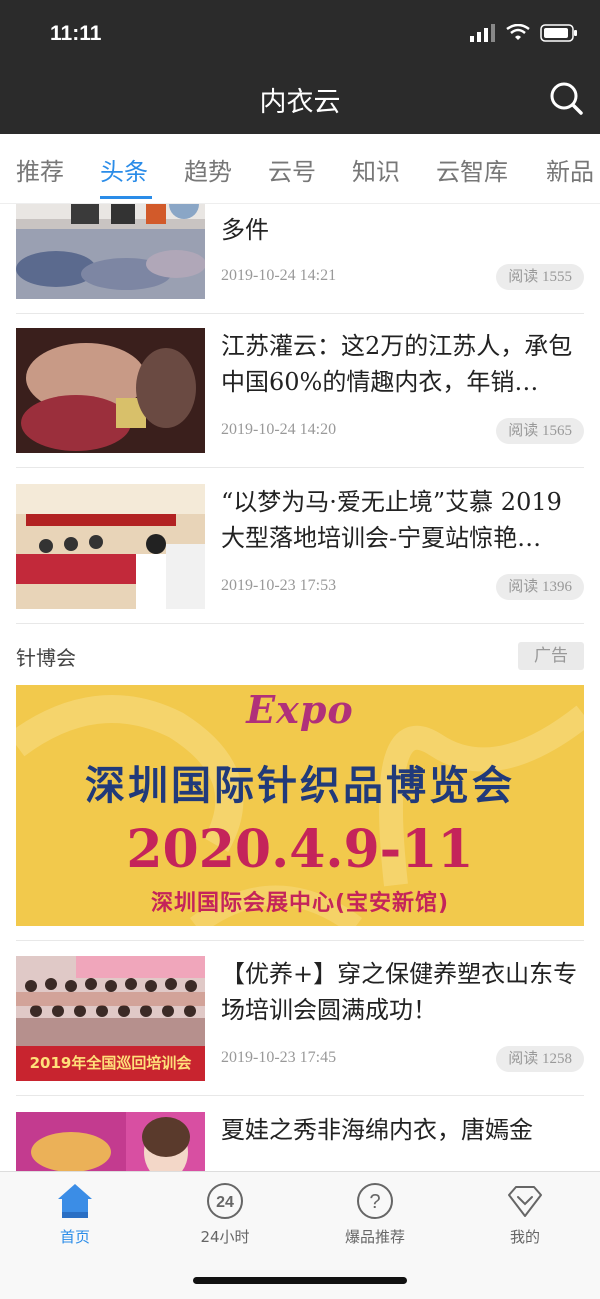  Describe the element at coordinates (208, 169) in the screenshot. I see `tab-trends: 趋势` at that location.